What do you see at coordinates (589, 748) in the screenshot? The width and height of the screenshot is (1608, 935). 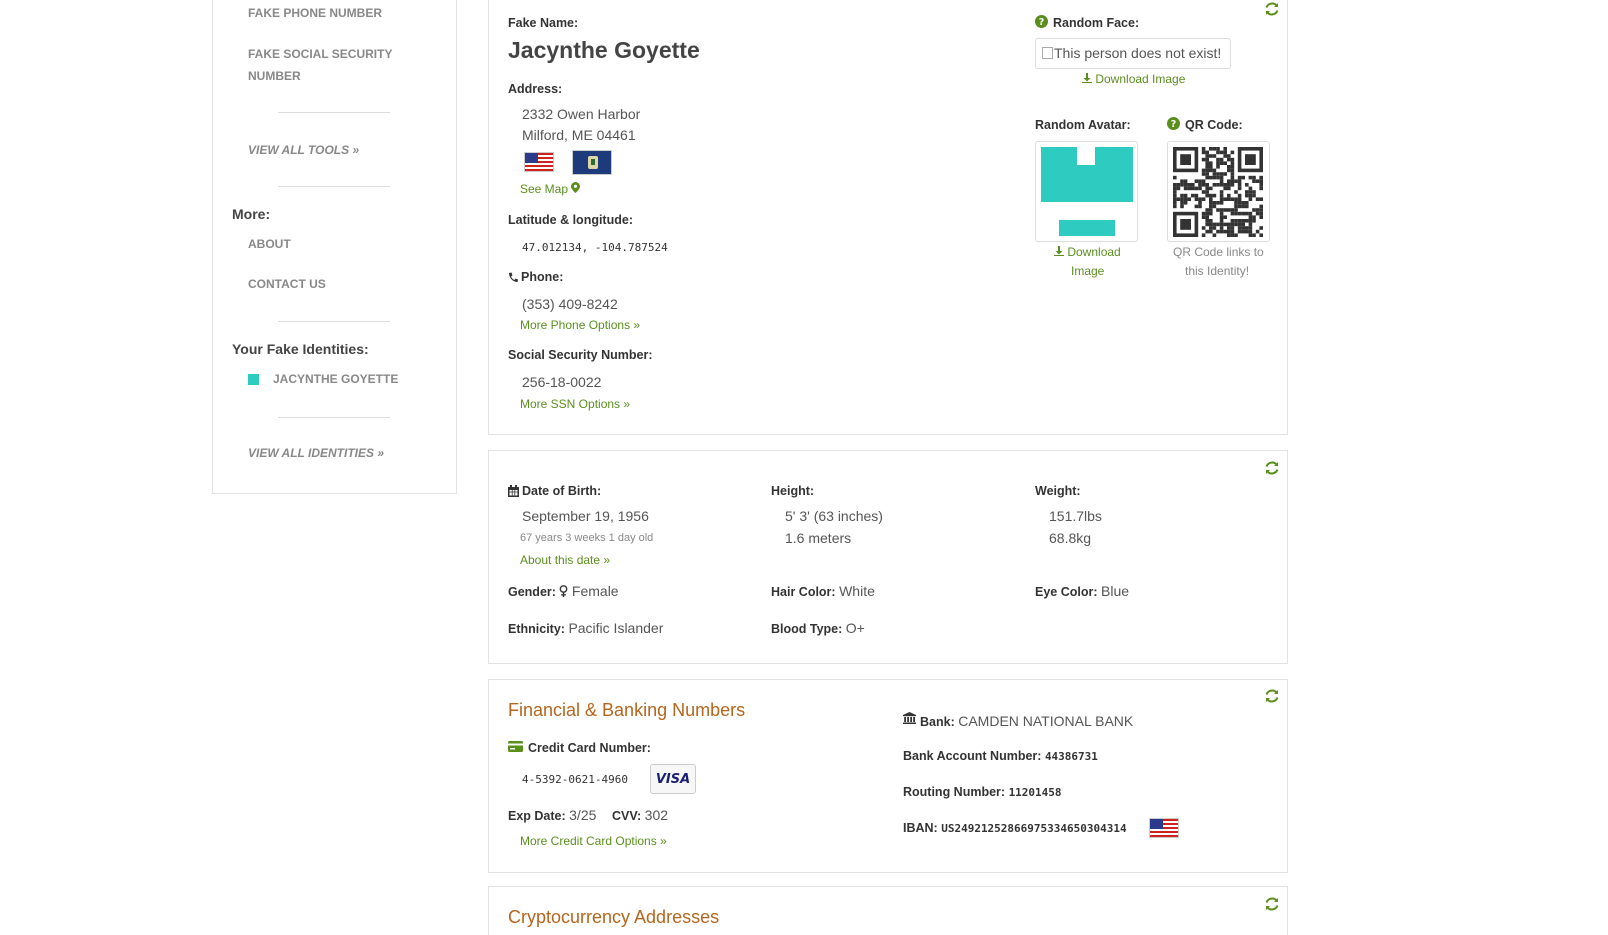 I see `credit-card-label: Credit Card Number:` at bounding box center [589, 748].